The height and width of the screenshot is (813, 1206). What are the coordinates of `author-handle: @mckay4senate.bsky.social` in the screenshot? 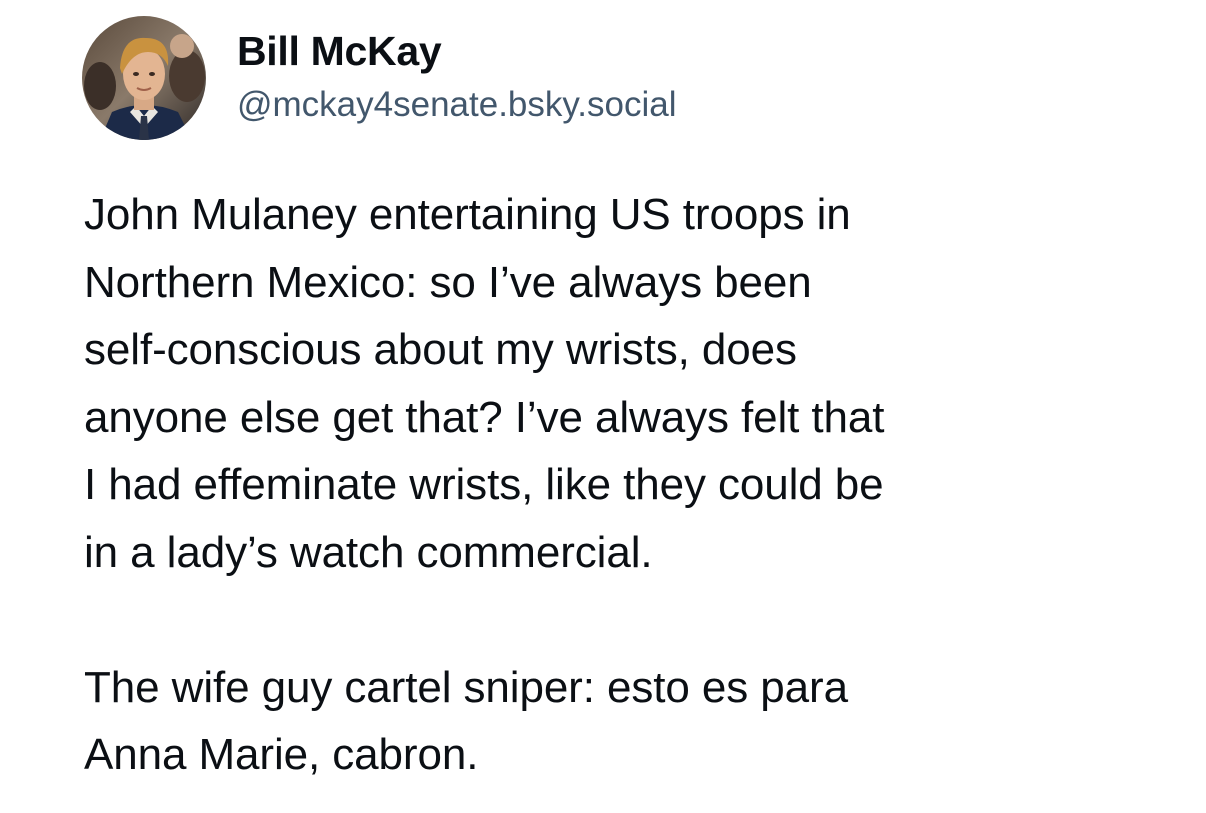 It's located at (457, 105).